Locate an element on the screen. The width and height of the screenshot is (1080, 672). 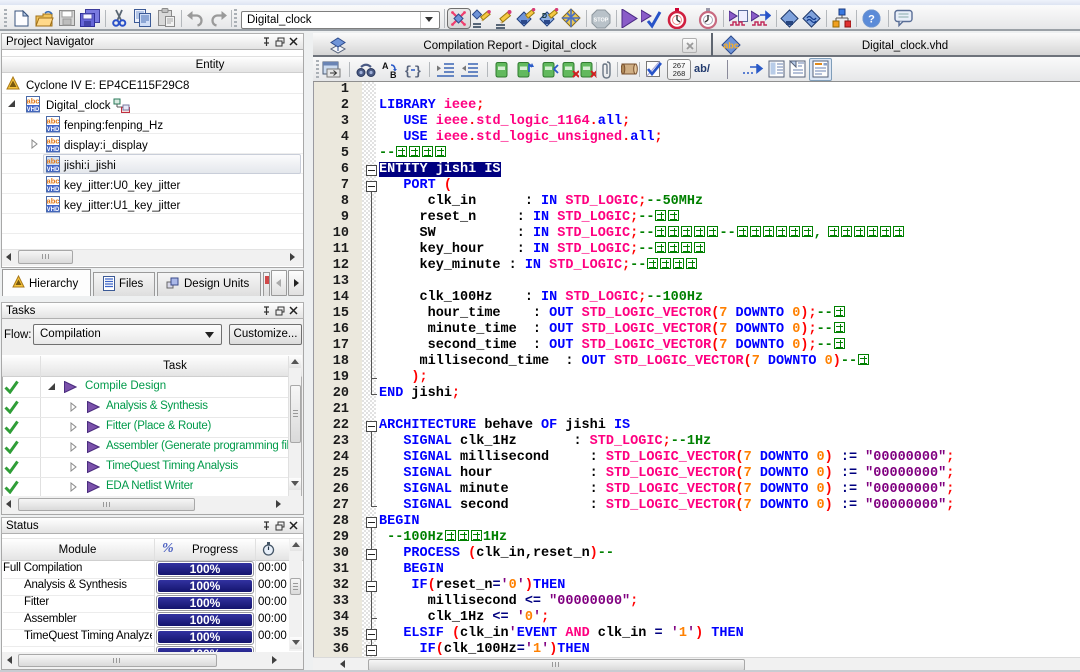
svg-text: D is located at coordinates (544, 16).